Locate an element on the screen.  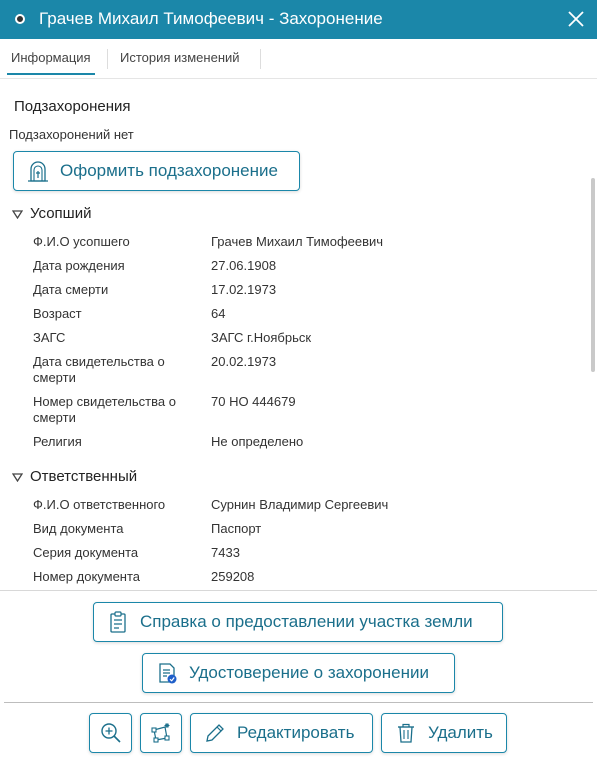
section-deceased-heading: Усопший is located at coordinates (61, 213).